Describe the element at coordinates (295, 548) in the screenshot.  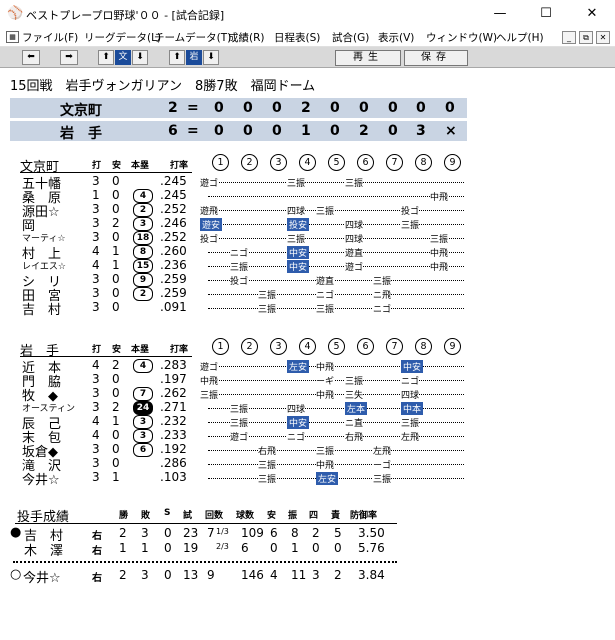
I see `pitcher-stat: 1` at that location.